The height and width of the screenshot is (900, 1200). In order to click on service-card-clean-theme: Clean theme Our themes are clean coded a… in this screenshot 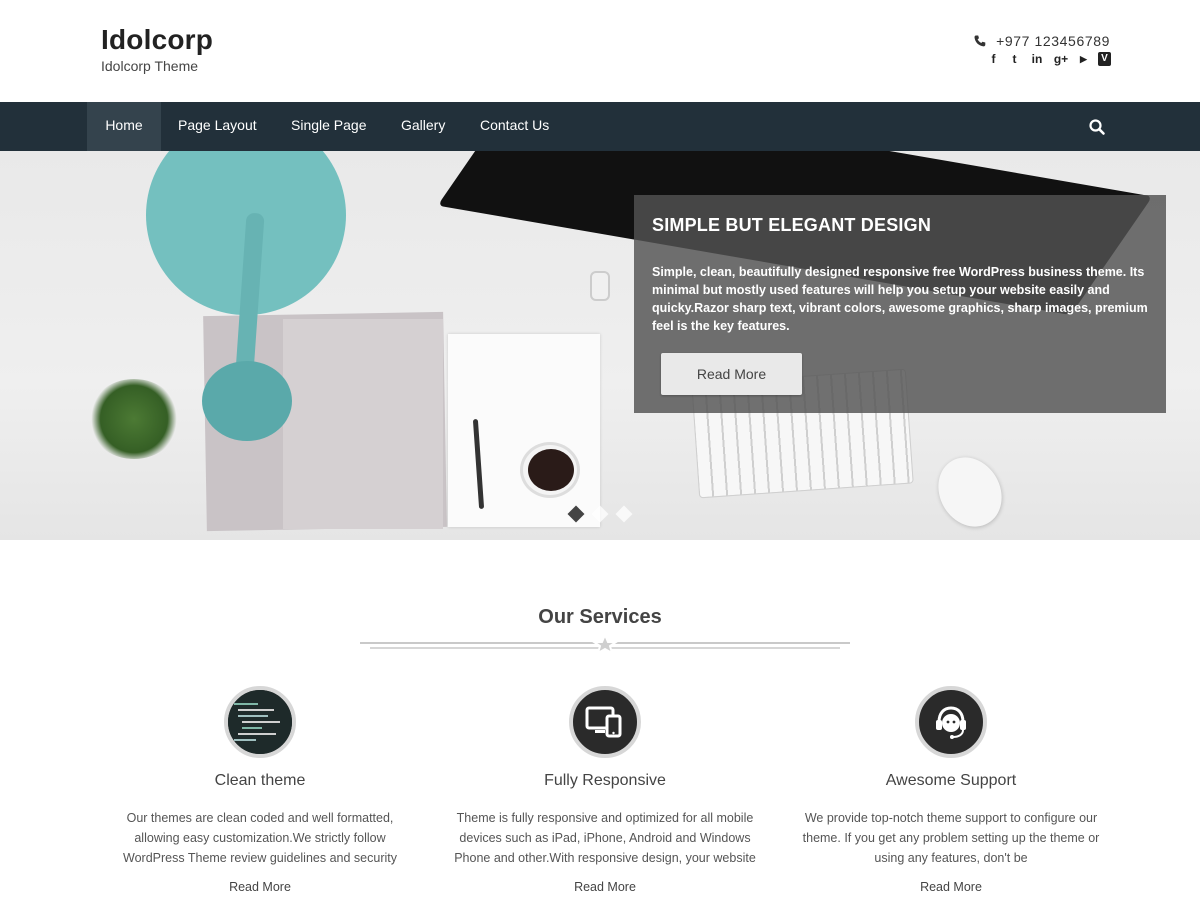, I will do `click(260, 790)`.